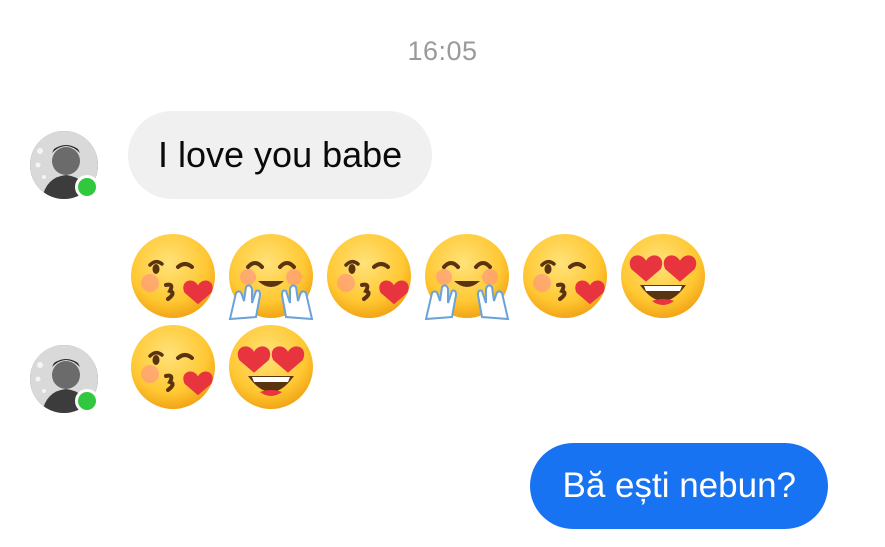 The image size is (885, 547). Describe the element at coordinates (679, 486) in the screenshot. I see `outgoing-message-bubble: Bă ești nebun?` at that location.